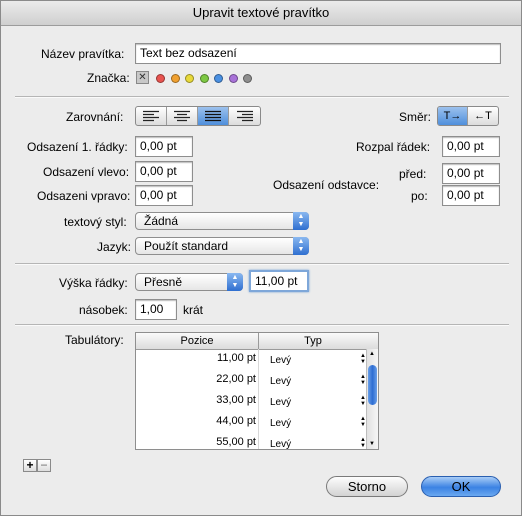 The width and height of the screenshot is (522, 516). I want to click on ruler-name-label: Název pravítka:, so click(83, 54).